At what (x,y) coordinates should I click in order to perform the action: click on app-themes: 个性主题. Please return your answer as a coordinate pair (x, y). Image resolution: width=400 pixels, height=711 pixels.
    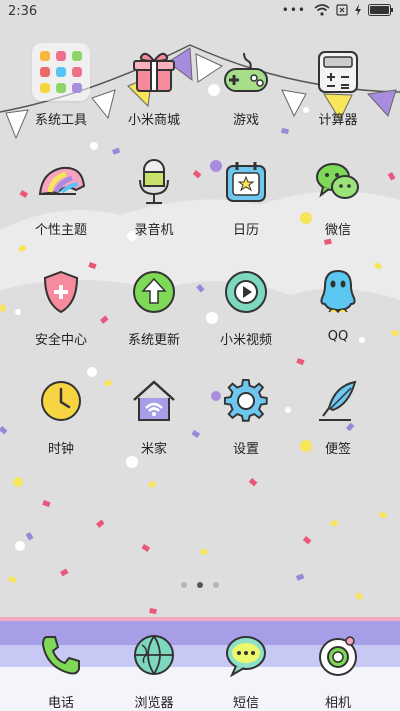
    Looking at the image, I should click on (61, 198).